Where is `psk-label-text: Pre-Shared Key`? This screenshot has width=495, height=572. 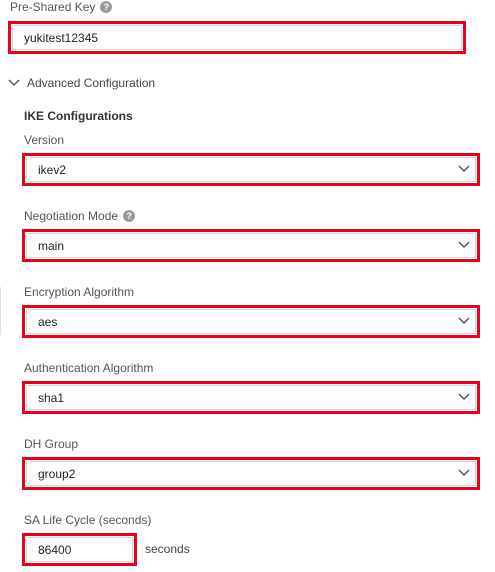 psk-label-text: Pre-Shared Key is located at coordinates (53, 7).